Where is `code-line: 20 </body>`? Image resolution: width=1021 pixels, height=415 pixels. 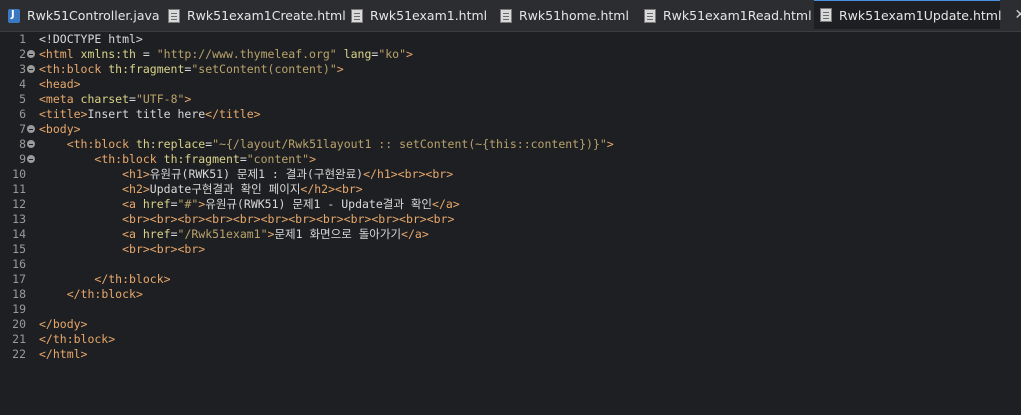
code-line: 20 </body> is located at coordinates (510, 324).